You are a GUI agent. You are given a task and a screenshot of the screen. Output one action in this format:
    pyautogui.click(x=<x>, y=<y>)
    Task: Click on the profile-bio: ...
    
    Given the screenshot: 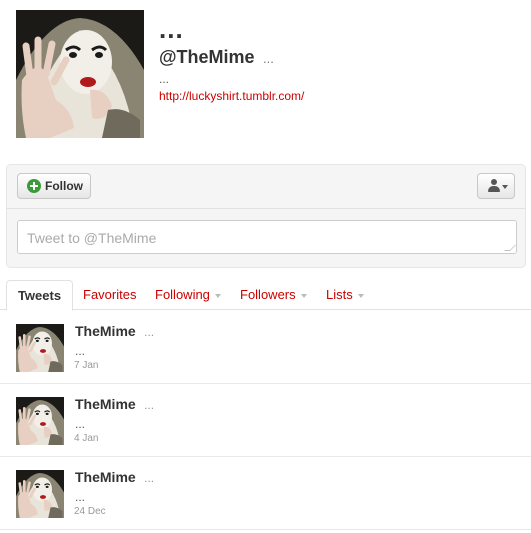 What is the action you would take?
    pyautogui.click(x=164, y=79)
    